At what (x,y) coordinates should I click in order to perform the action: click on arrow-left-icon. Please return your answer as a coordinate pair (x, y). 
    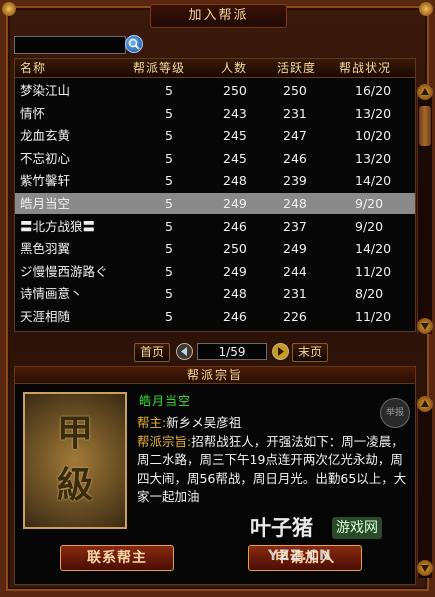
    Looking at the image, I should click on (184, 351).